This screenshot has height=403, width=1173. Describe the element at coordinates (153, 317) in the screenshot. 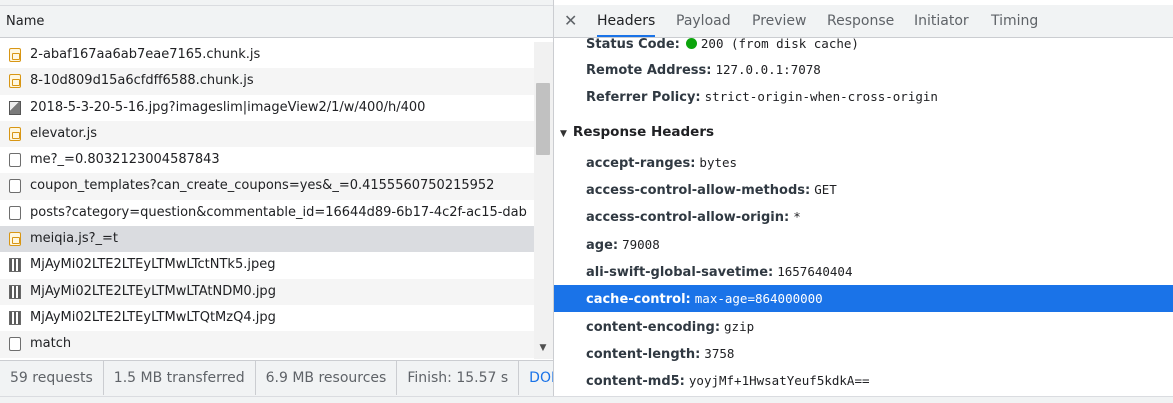

I see `request-name: MjAyMi02LTE2LTEyLTMwLTQtMzQ4.jpg` at that location.